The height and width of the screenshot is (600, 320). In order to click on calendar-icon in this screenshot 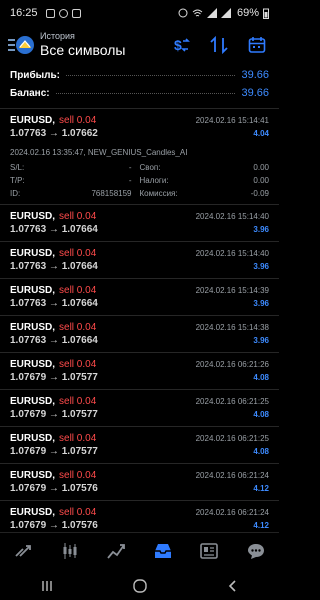, I will do `click(257, 45)`.